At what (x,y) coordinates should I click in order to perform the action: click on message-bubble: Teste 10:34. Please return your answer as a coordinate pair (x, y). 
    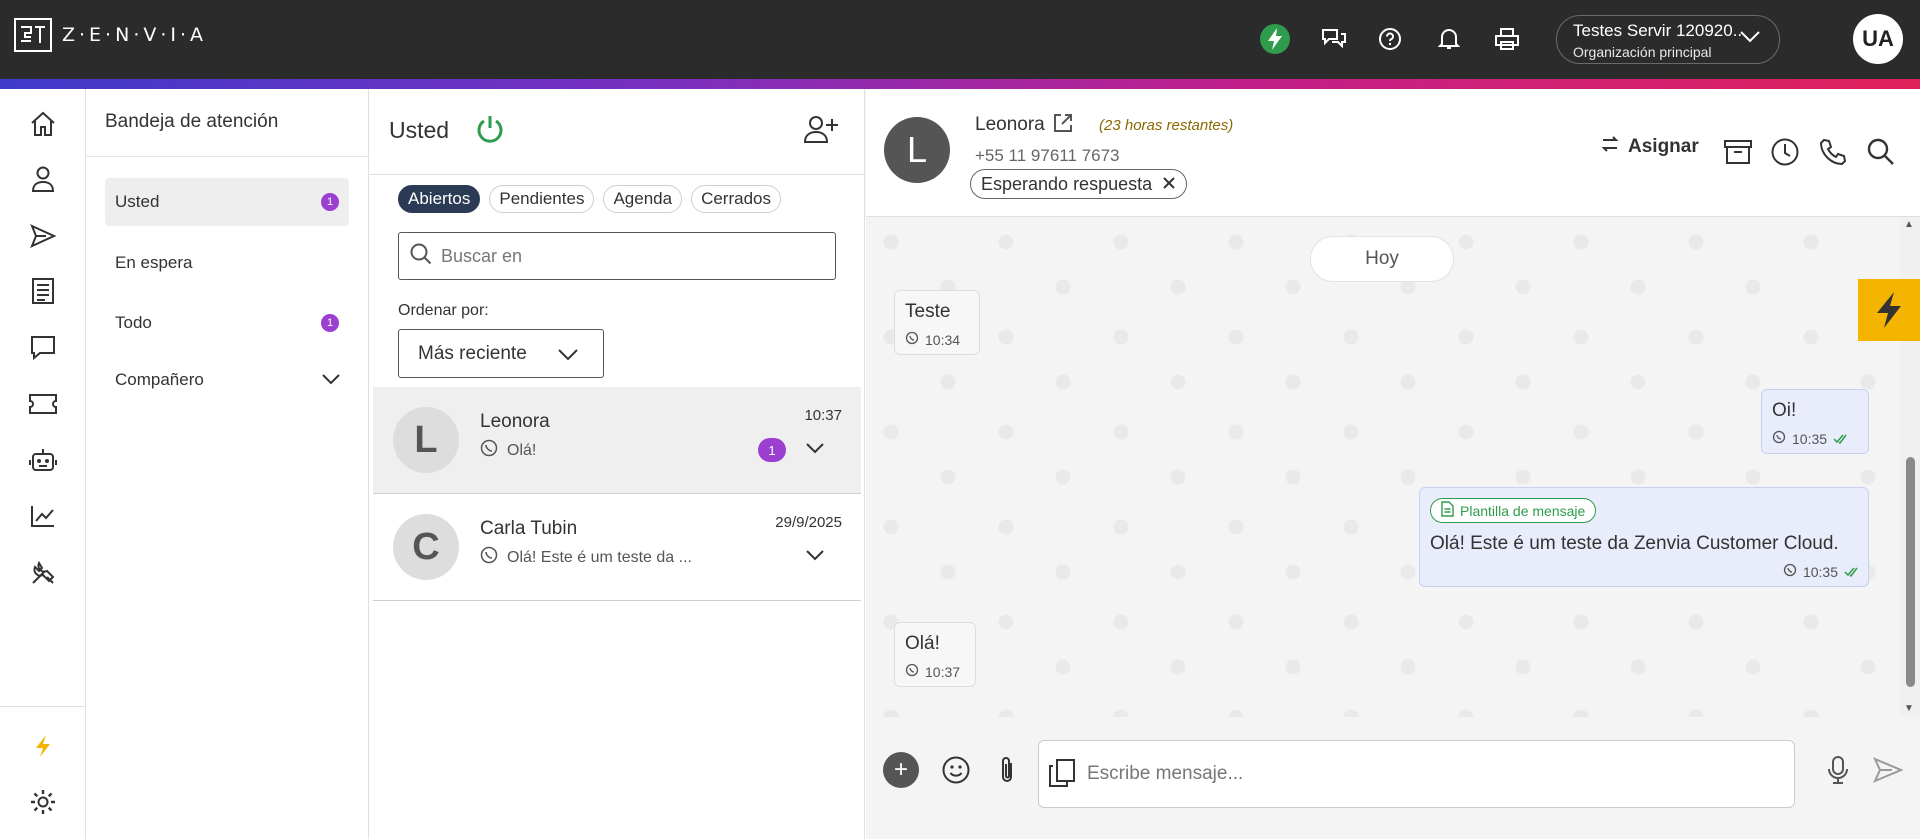
    Looking at the image, I should click on (937, 322).